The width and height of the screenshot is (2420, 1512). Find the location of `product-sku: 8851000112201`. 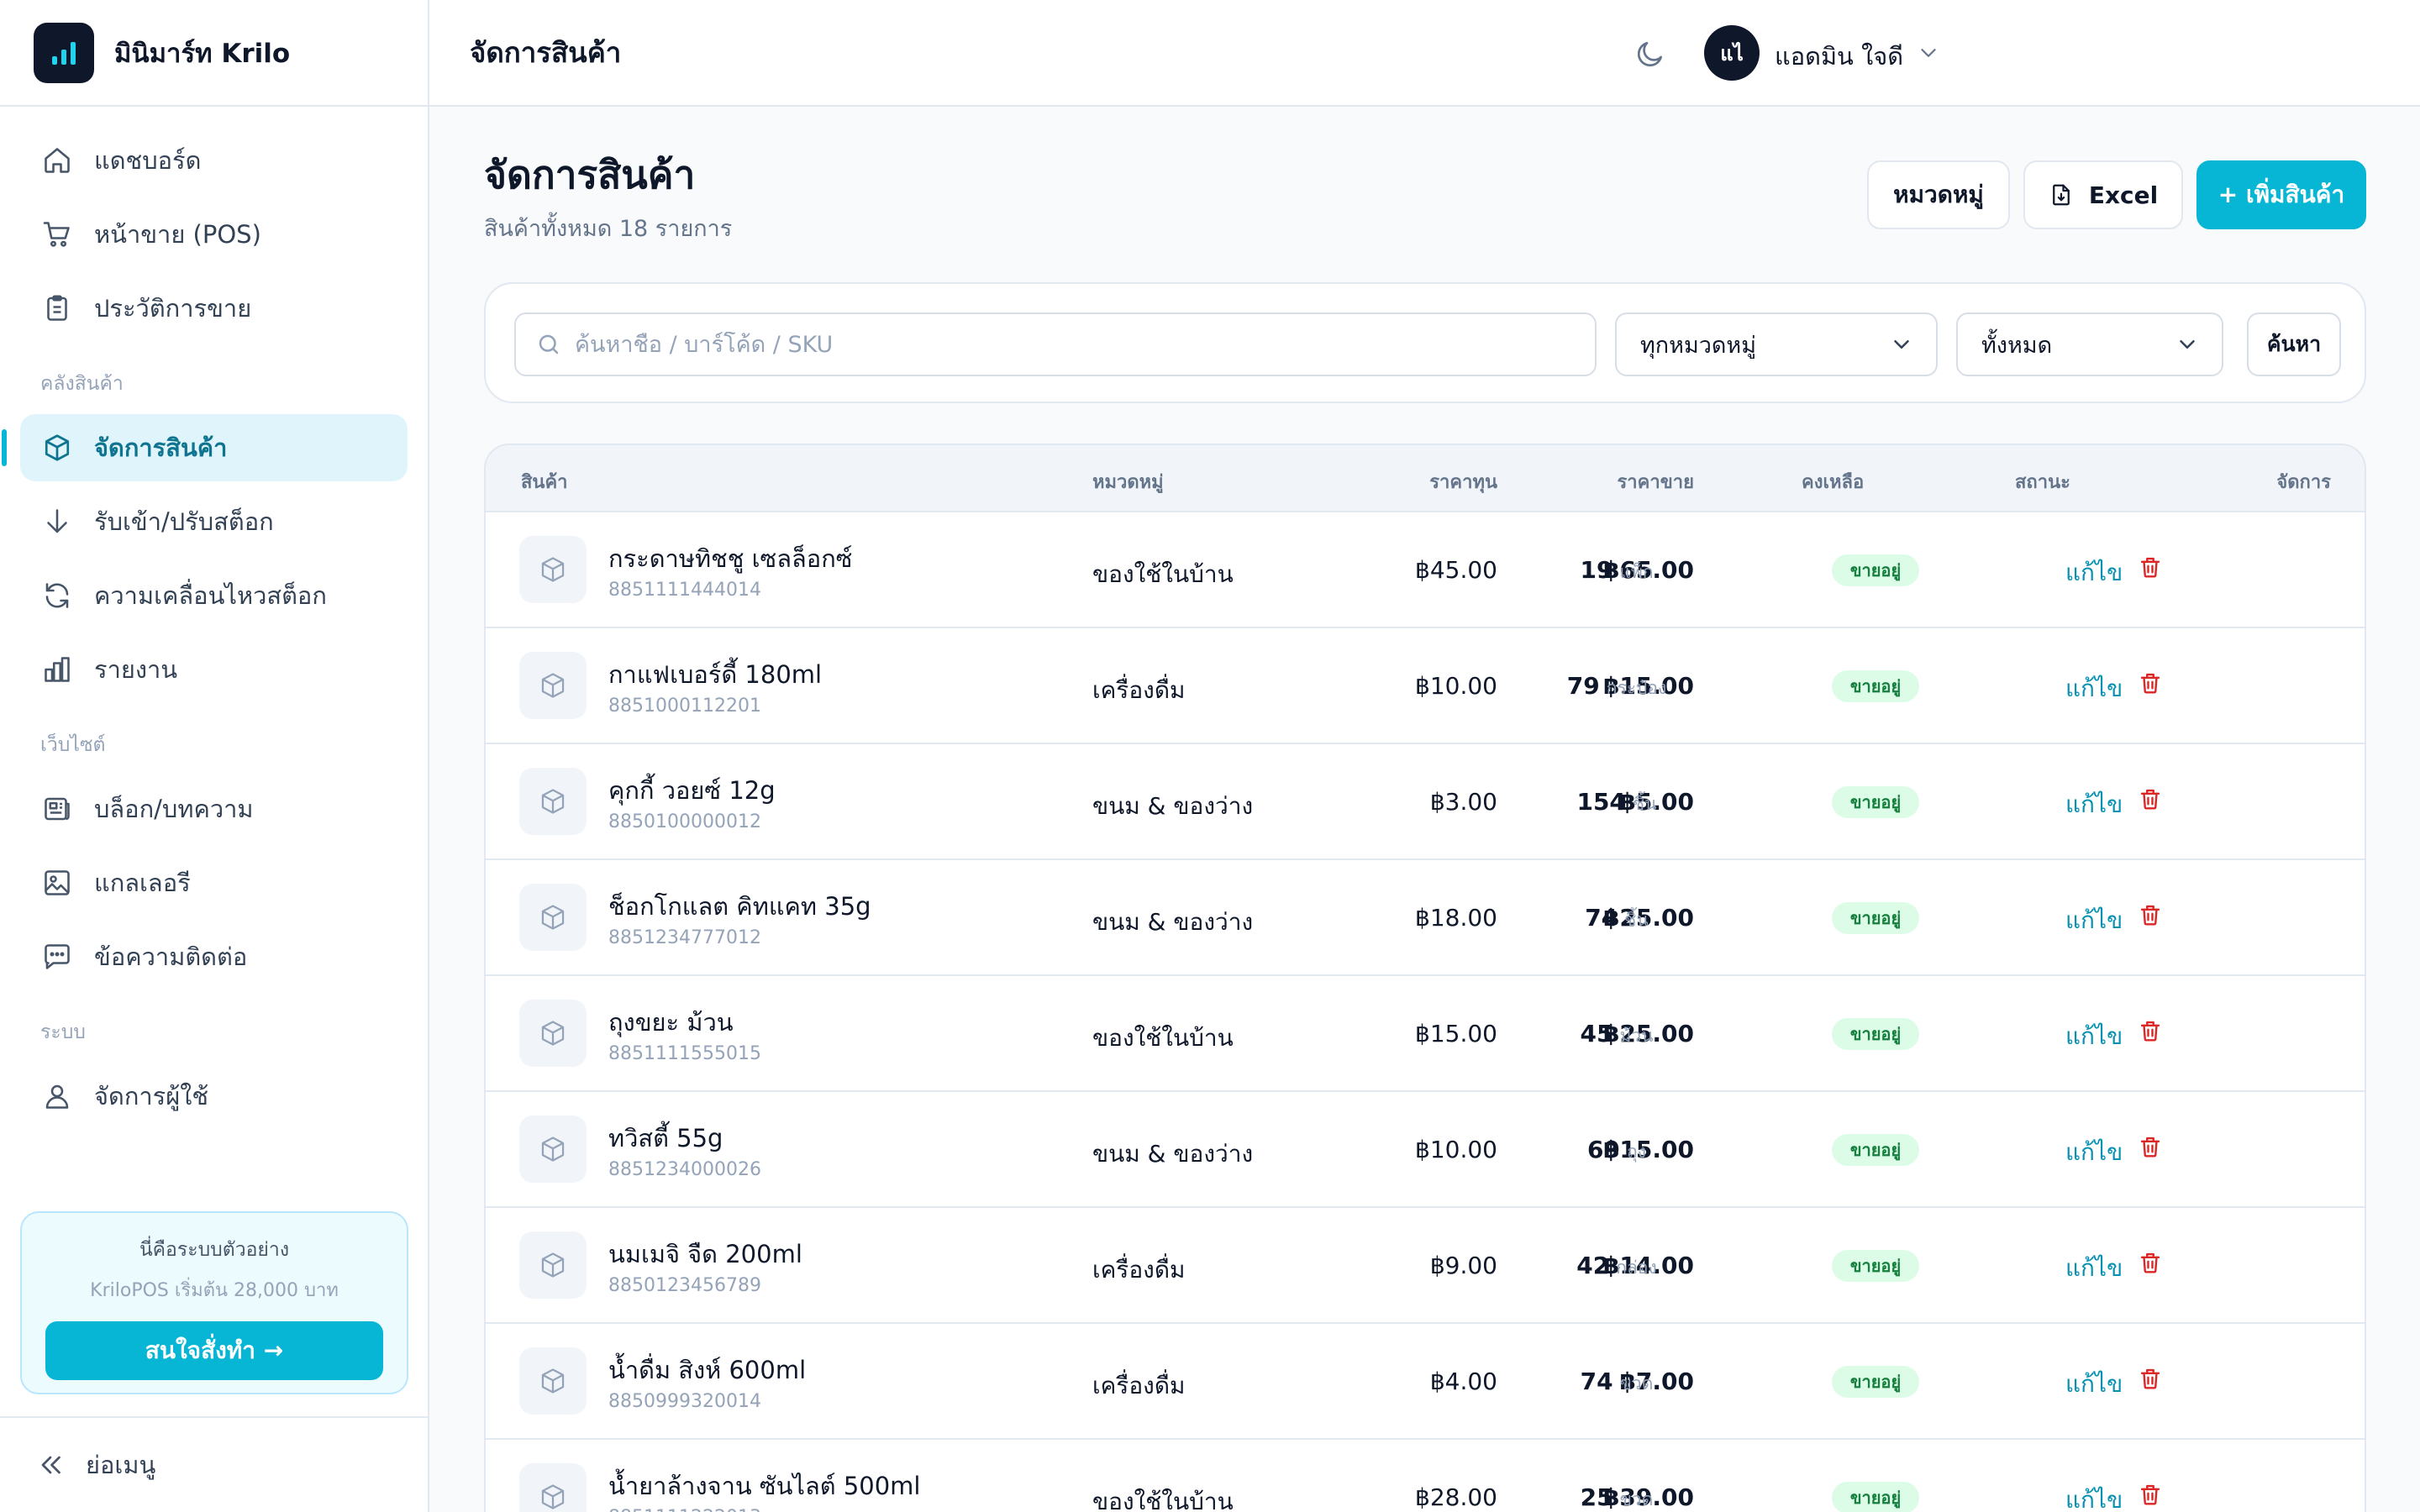

product-sku: 8851000112201 is located at coordinates (684, 706).